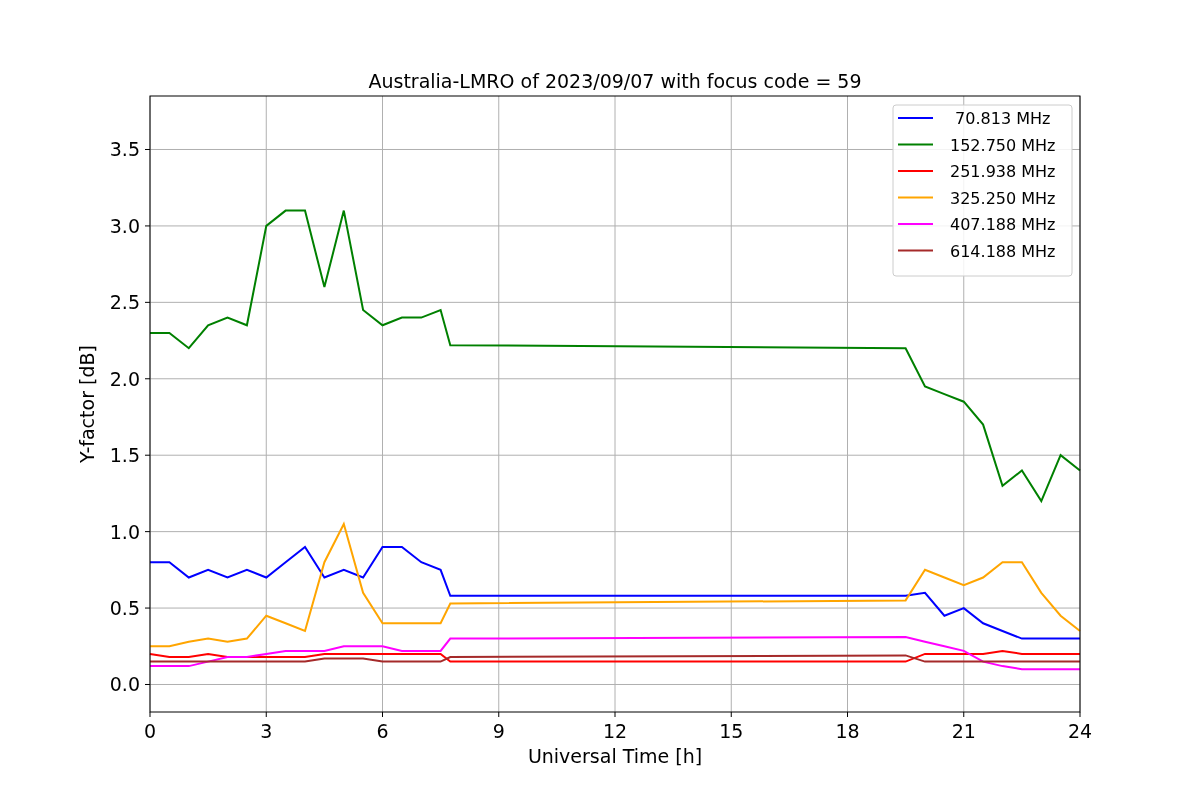 This screenshot has width=1200, height=800. Describe the element at coordinates (87, 404) in the screenshot. I see `y-axis-label: Y-factor [dB]` at that location.